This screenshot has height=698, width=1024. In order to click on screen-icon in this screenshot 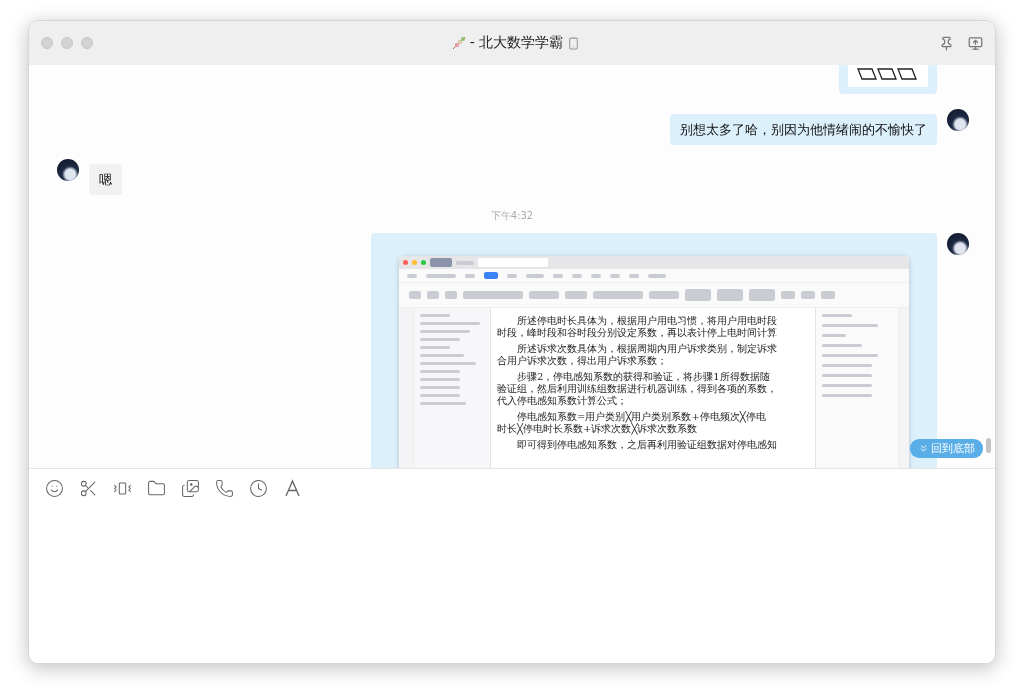, I will do `click(975, 43)`.